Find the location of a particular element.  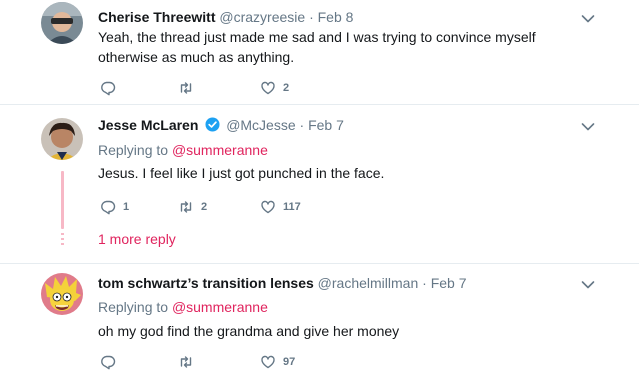

like-button: 2 is located at coordinates (274, 88).